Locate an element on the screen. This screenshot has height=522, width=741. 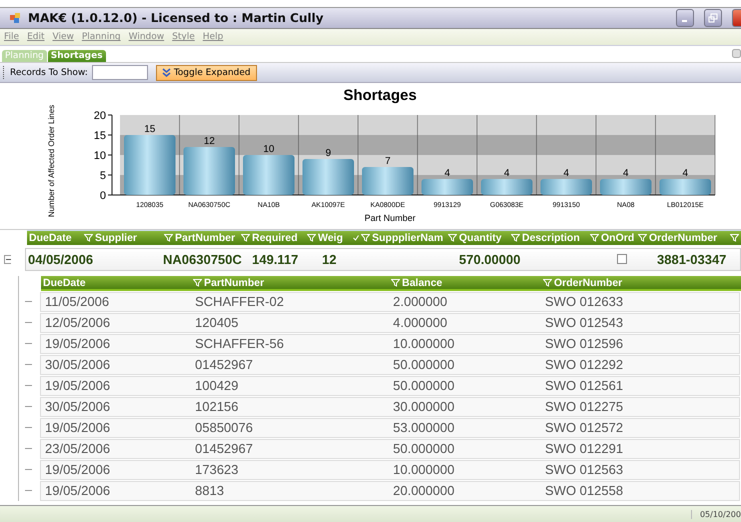
window-title: MAK€ (1.0.12.0) - Licensed to : Martin Cully is located at coordinates (176, 18).